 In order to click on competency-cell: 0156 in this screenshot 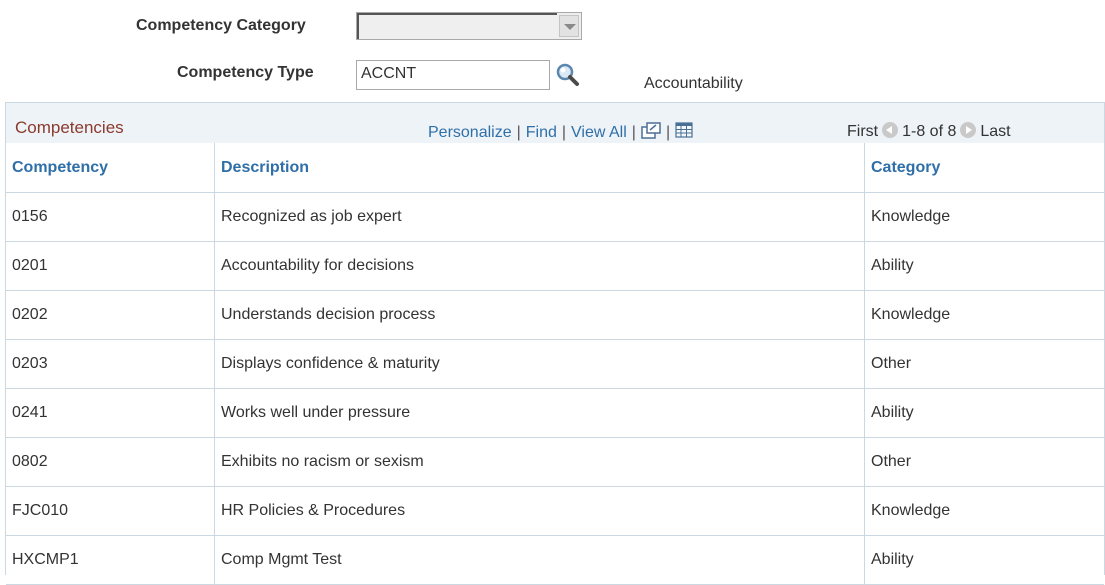, I will do `click(110, 217)`.